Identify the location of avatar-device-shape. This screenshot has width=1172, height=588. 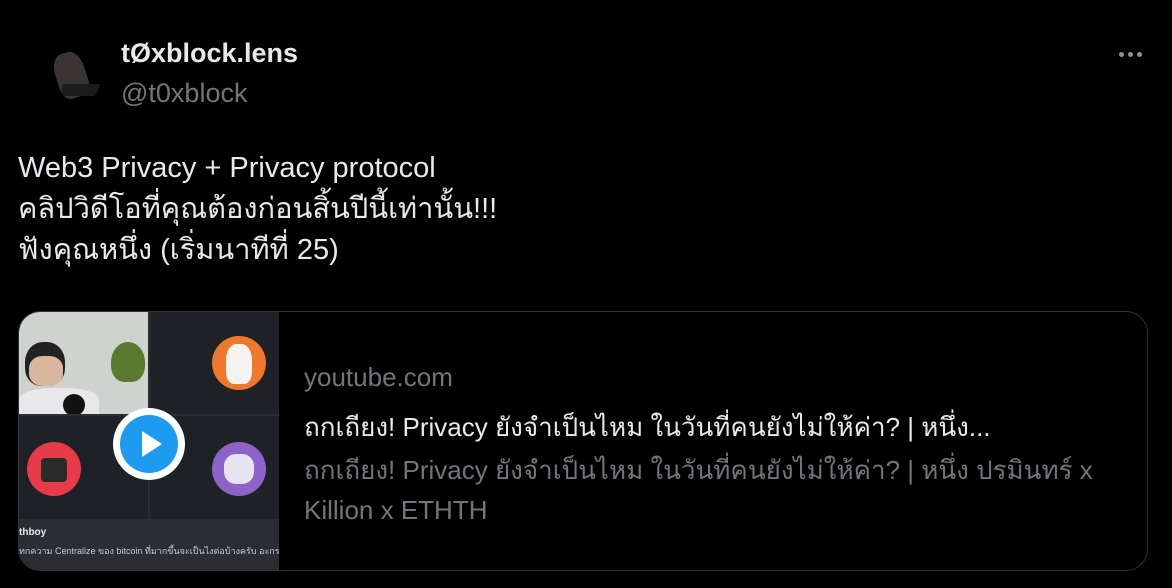
(82, 90).